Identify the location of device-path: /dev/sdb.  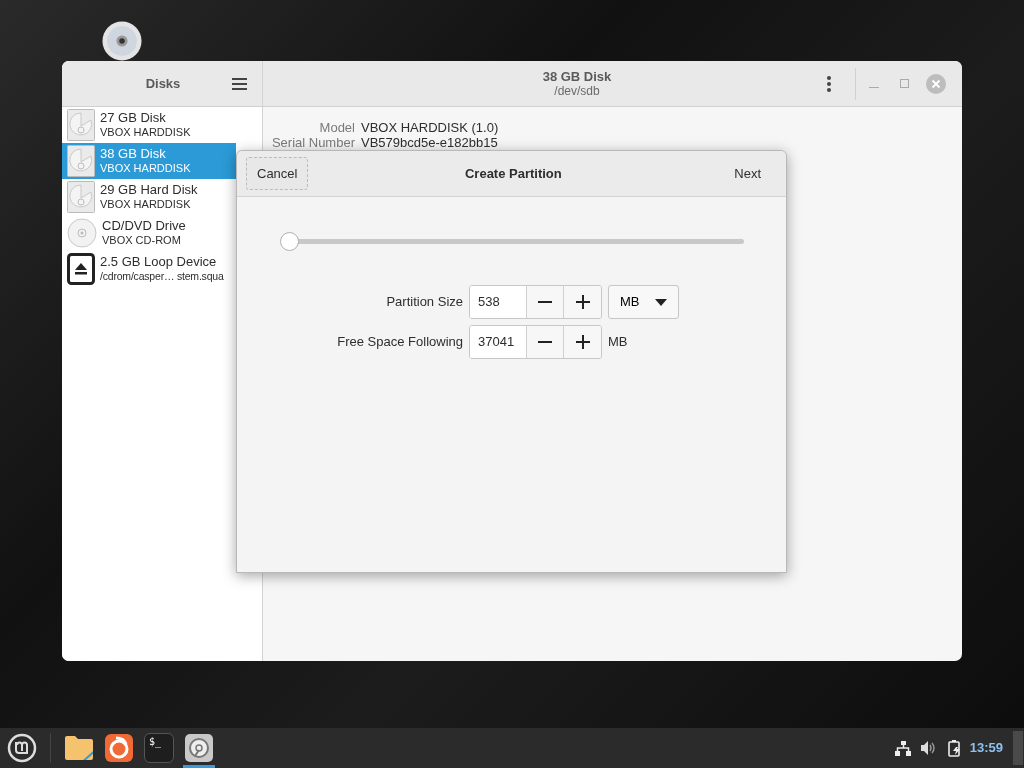
(577, 91).